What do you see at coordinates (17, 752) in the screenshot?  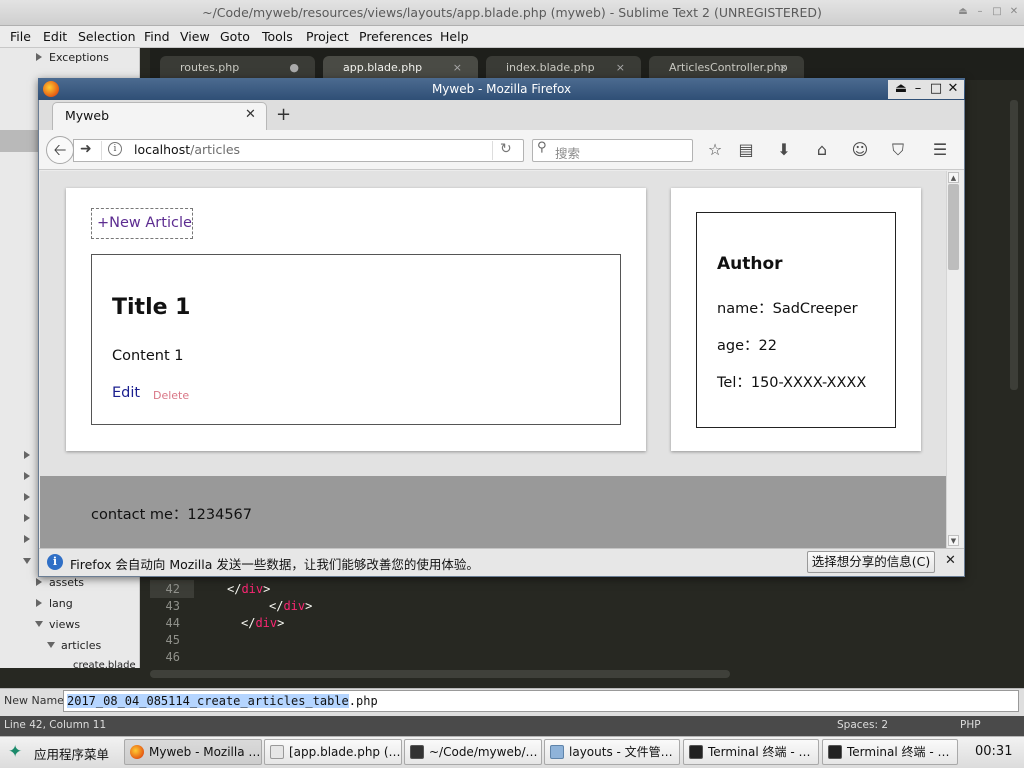 I see `app-menu-icon: ✦` at bounding box center [17, 752].